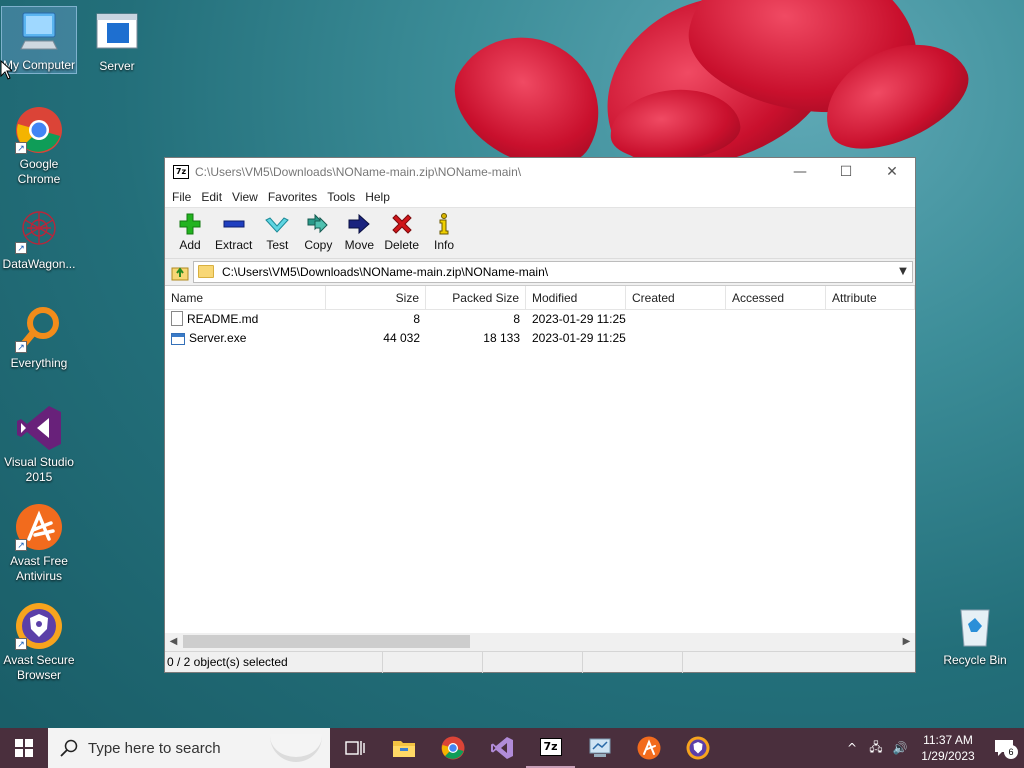 The width and height of the screenshot is (1024, 768). I want to click on desktop-icon-avast-antivirus: ↗ Avast Free Antivirus, so click(39, 543).